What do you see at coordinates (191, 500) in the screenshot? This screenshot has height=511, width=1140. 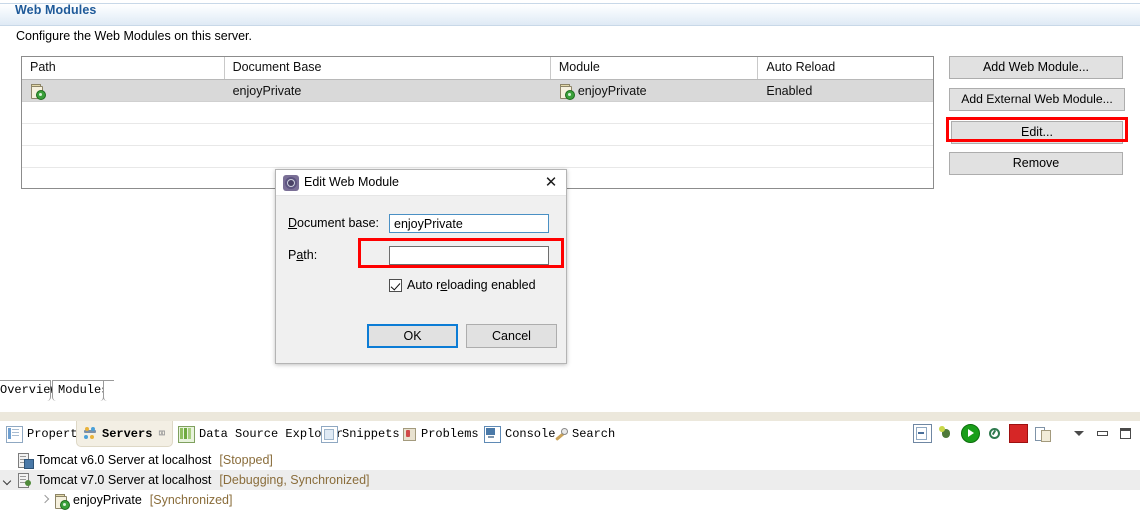 I see `status-badge-enjoyprivate: [Synchronized]` at bounding box center [191, 500].